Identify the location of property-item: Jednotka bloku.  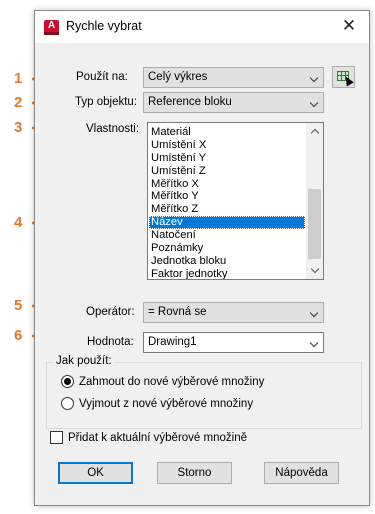
(227, 261).